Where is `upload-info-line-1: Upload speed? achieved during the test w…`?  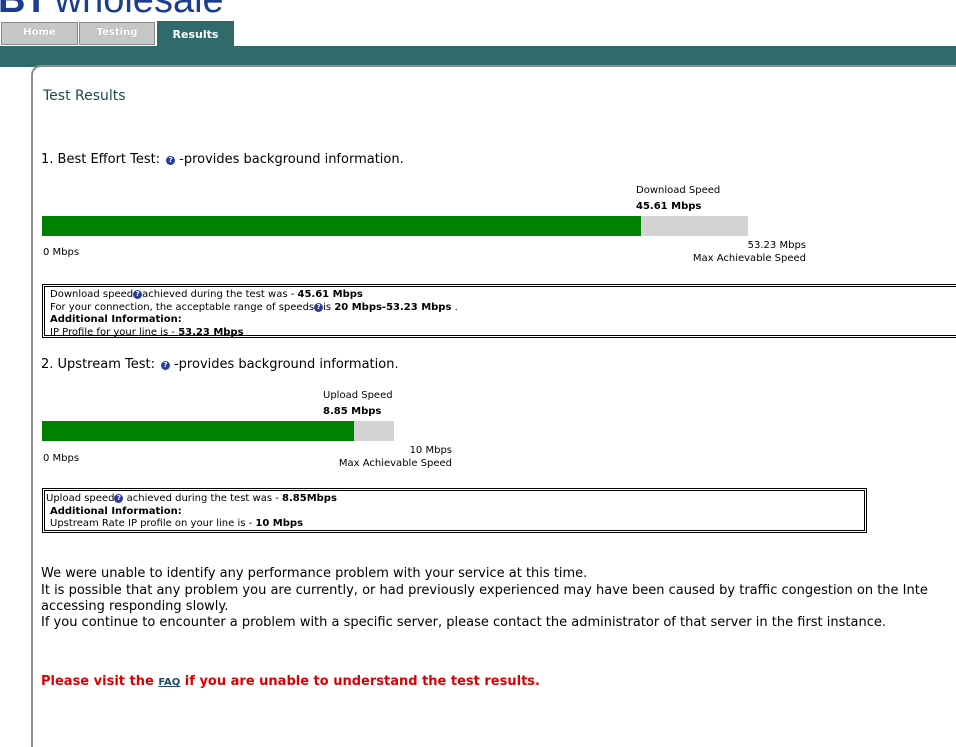 upload-info-line-1: Upload speed? achieved during the test w… is located at coordinates (455, 499).